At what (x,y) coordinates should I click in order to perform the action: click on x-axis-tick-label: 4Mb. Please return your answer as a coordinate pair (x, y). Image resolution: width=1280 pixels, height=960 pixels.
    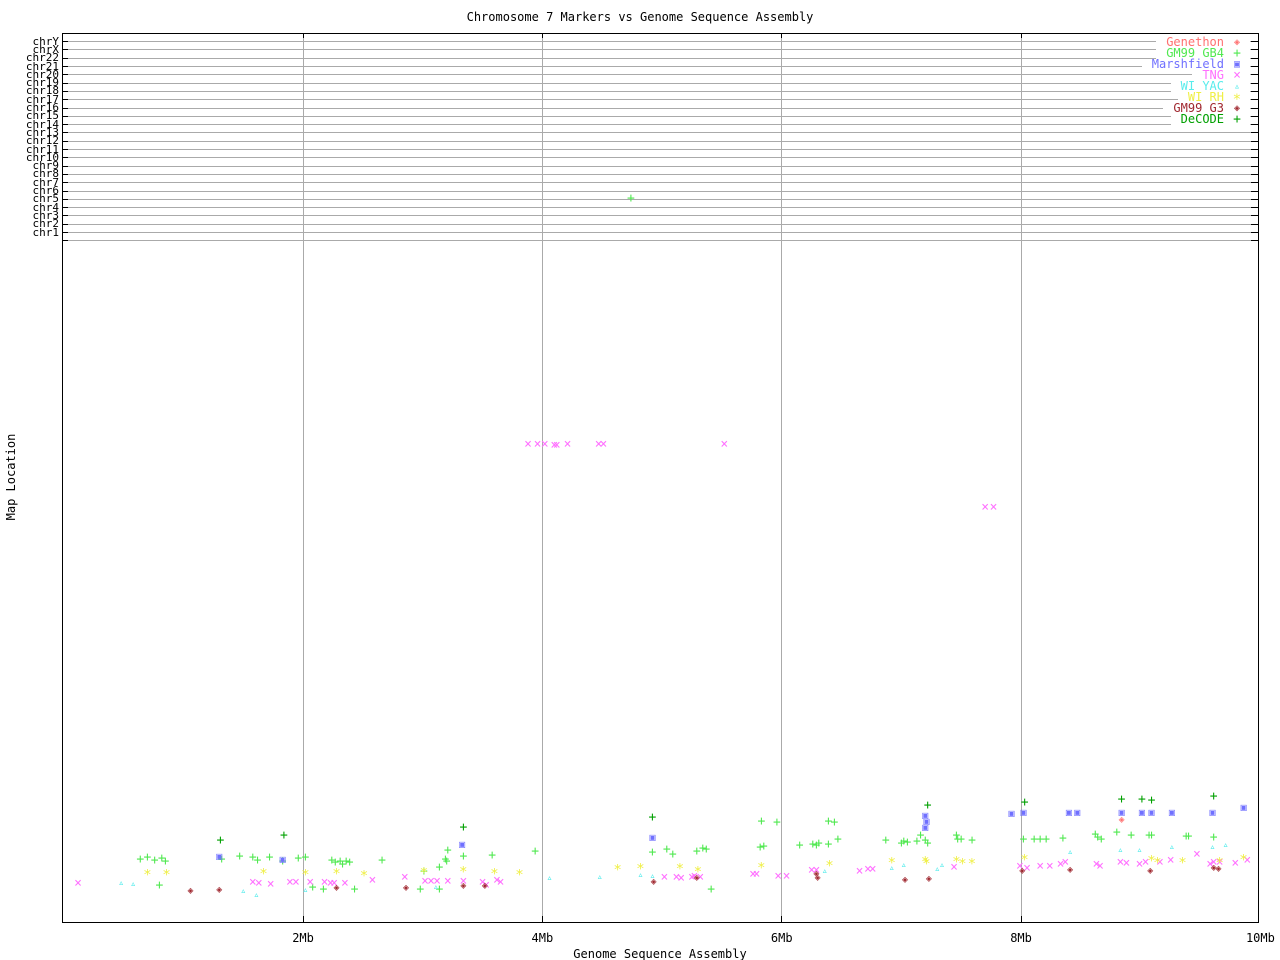
    Looking at the image, I should click on (542, 938).